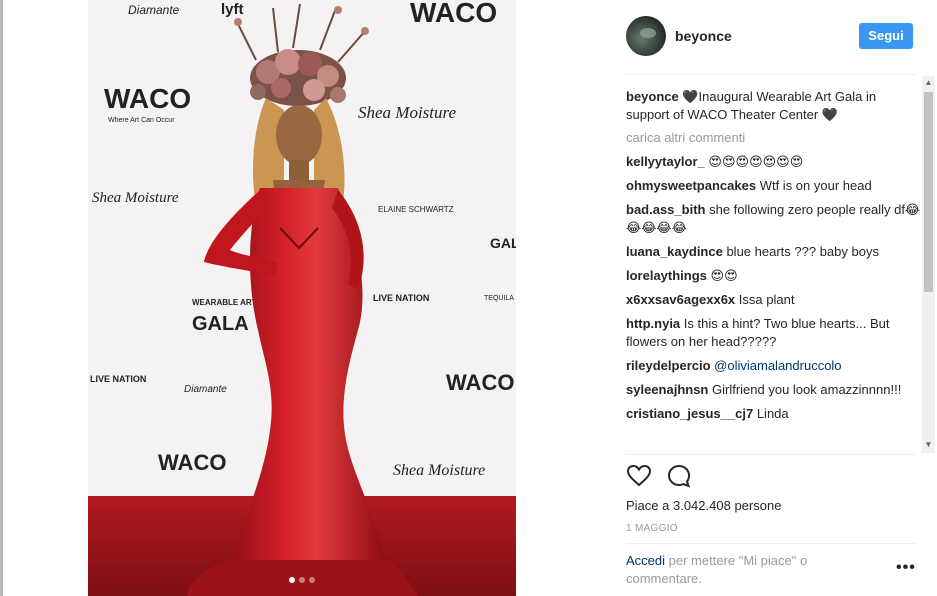 The width and height of the screenshot is (937, 596). What do you see at coordinates (771, 454) in the screenshot?
I see `actions-divider` at bounding box center [771, 454].